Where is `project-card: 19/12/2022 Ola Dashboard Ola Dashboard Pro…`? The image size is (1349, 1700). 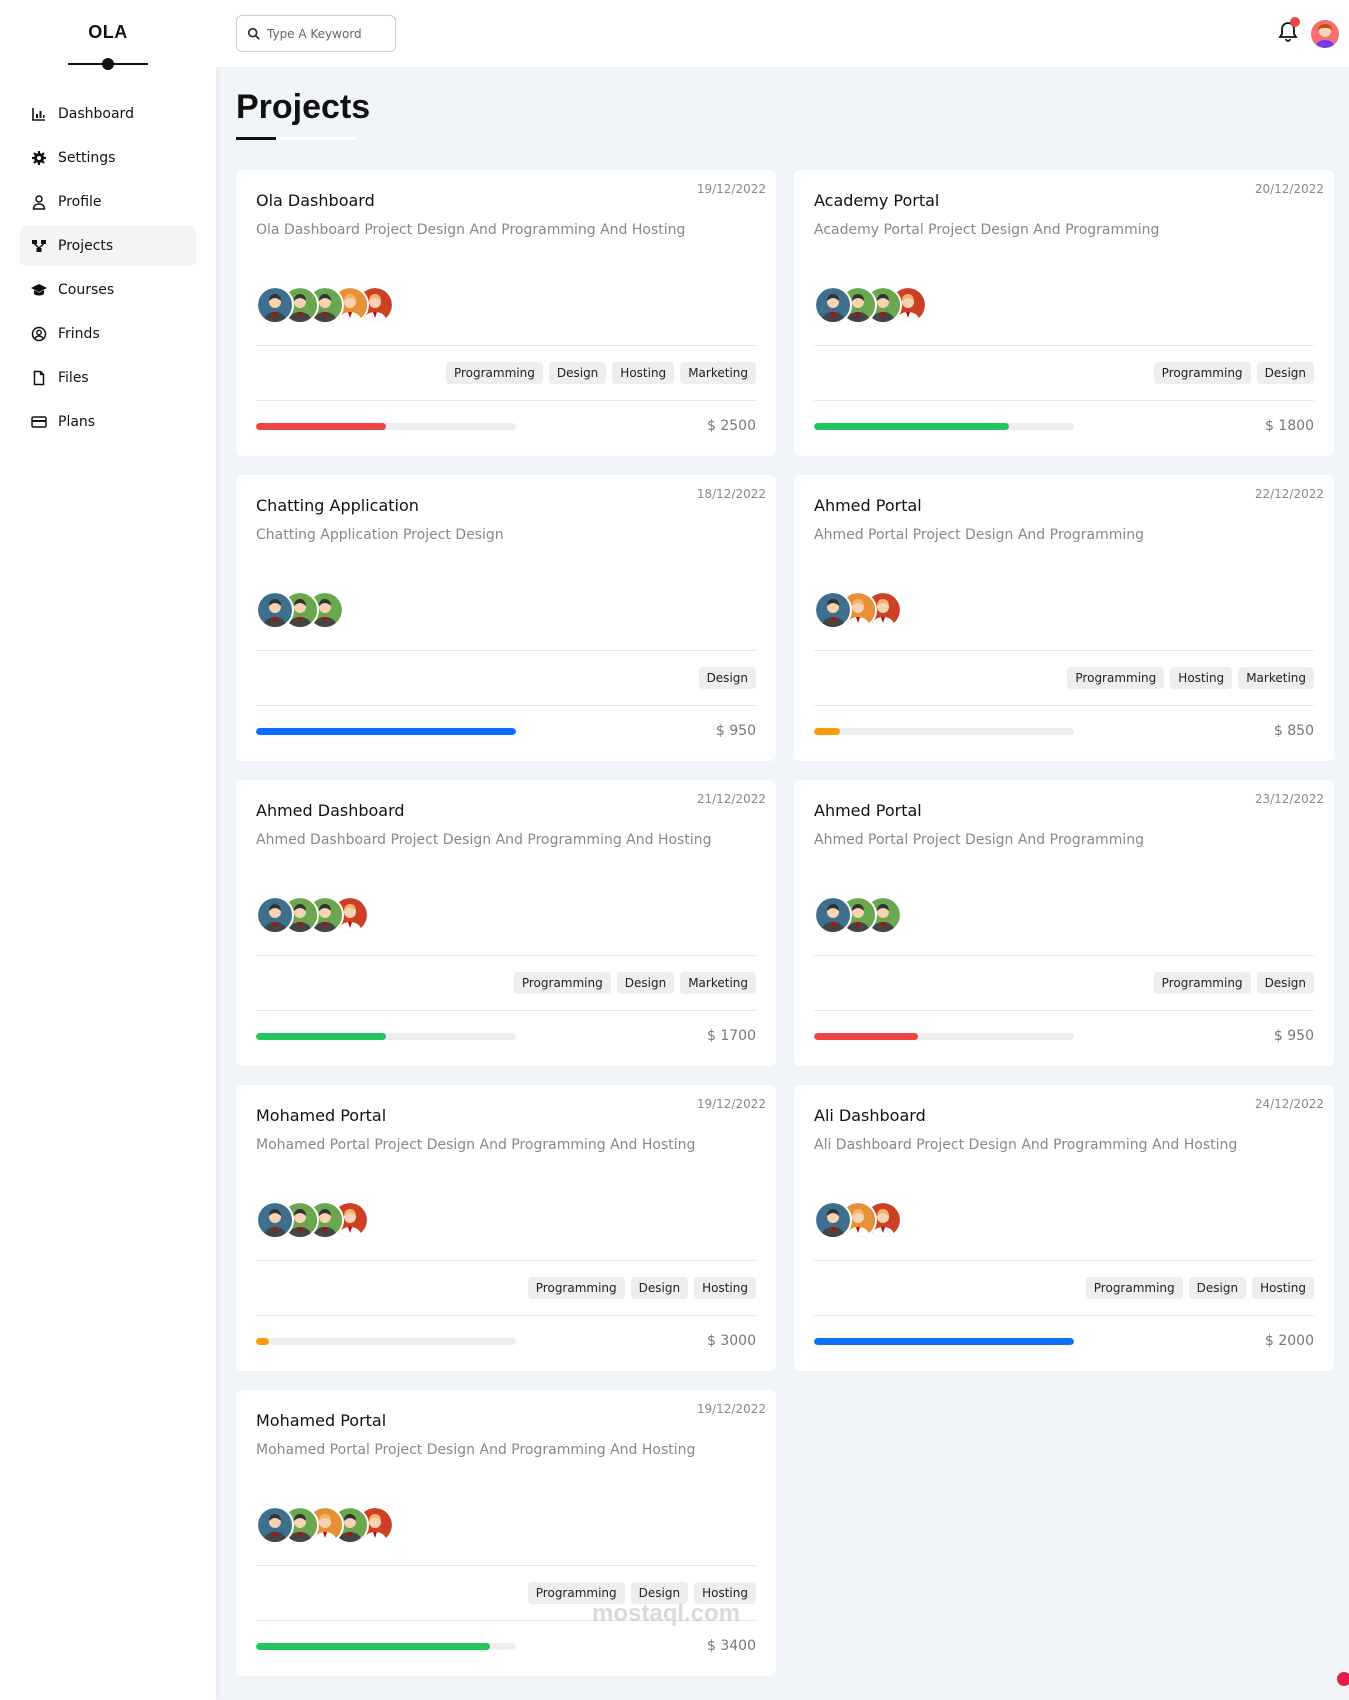 project-card: 19/12/2022 Ola Dashboard Ola Dashboard Pro… is located at coordinates (506, 313).